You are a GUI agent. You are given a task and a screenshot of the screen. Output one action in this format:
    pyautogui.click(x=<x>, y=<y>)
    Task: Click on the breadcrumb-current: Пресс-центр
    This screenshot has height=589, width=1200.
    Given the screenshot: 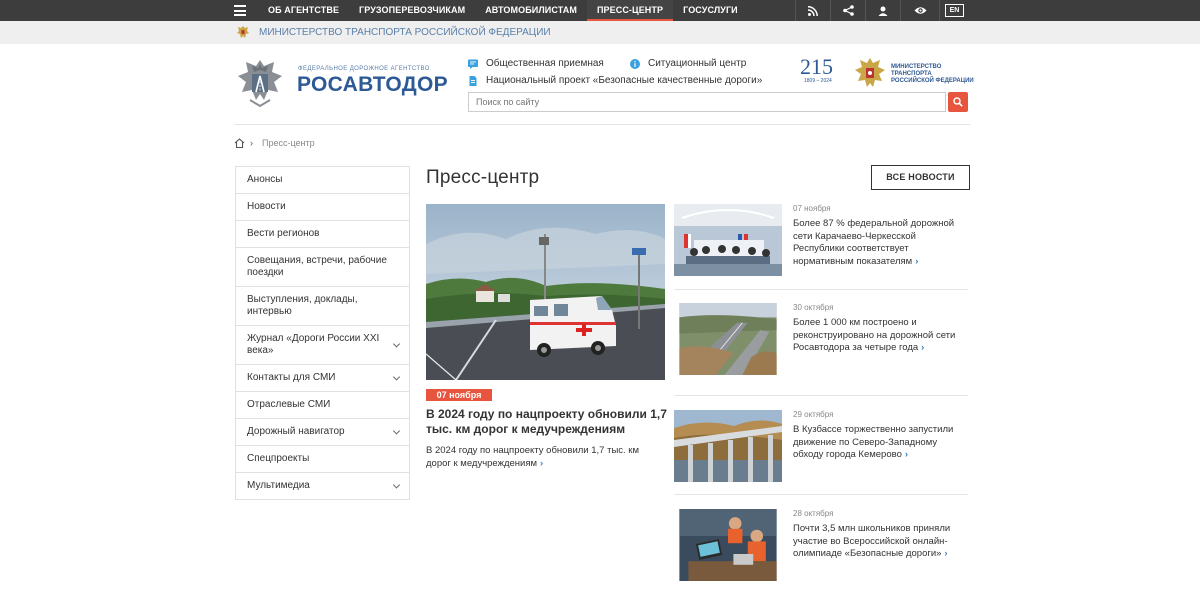 What is the action you would take?
    pyautogui.click(x=288, y=143)
    